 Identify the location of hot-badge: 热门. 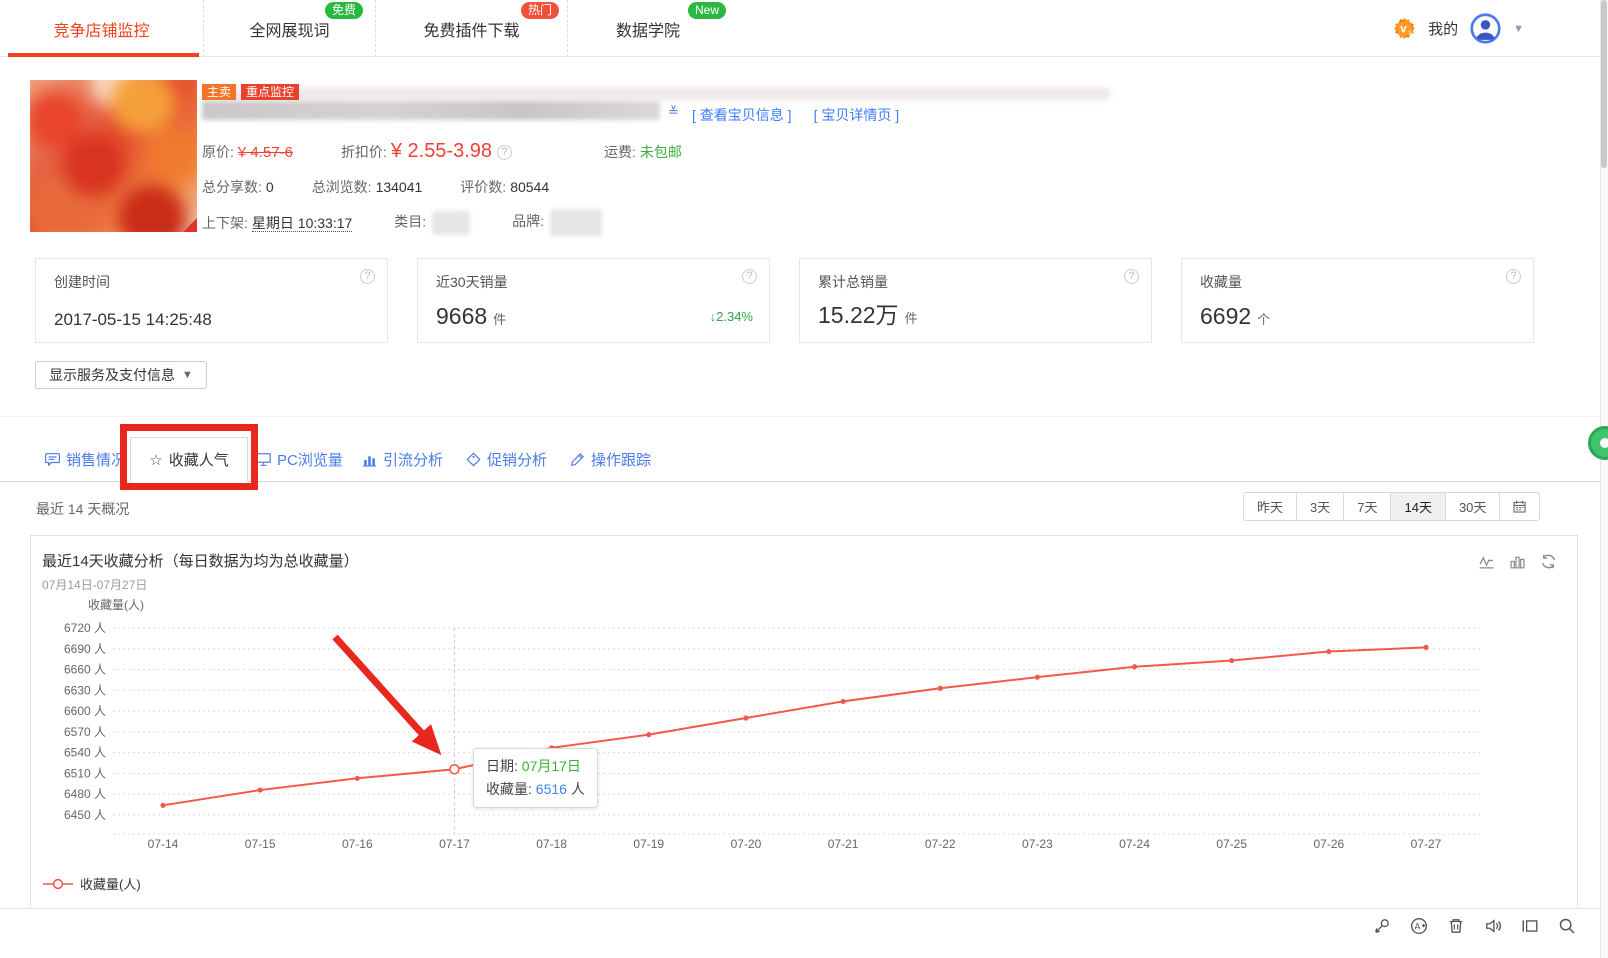
(539, 10).